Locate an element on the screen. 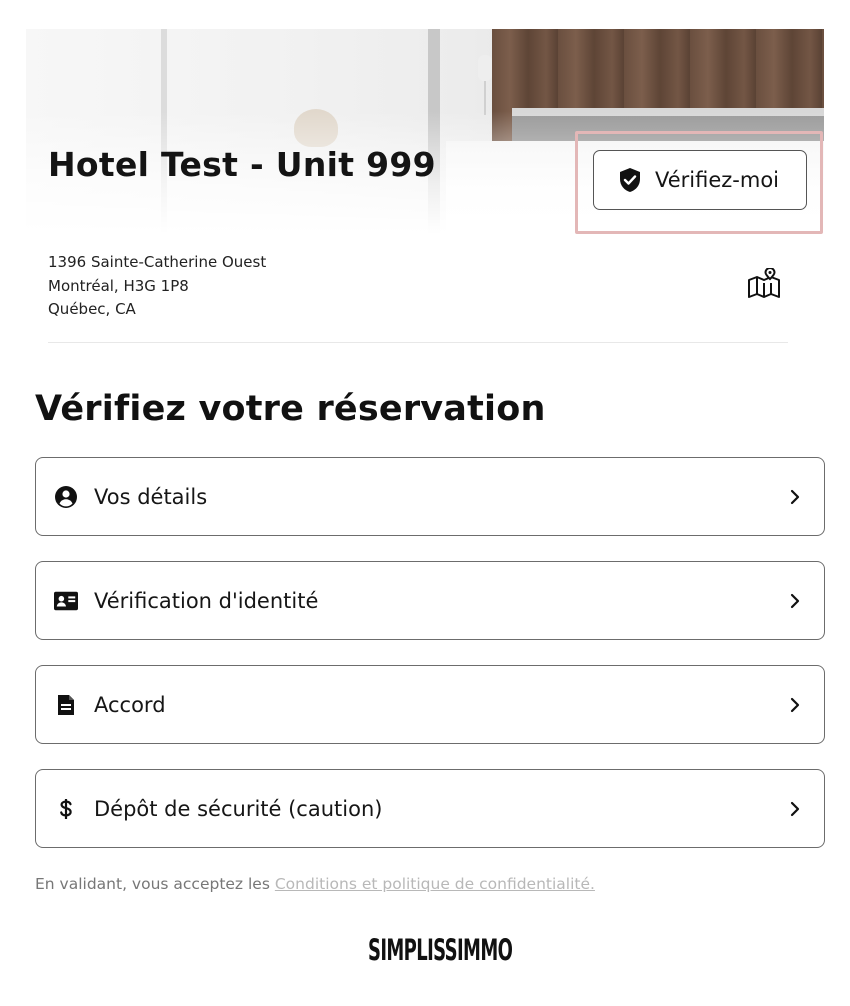 This screenshot has width=850, height=1006. address-line-2: Montréal, H3G 1P8 is located at coordinates (118, 285).